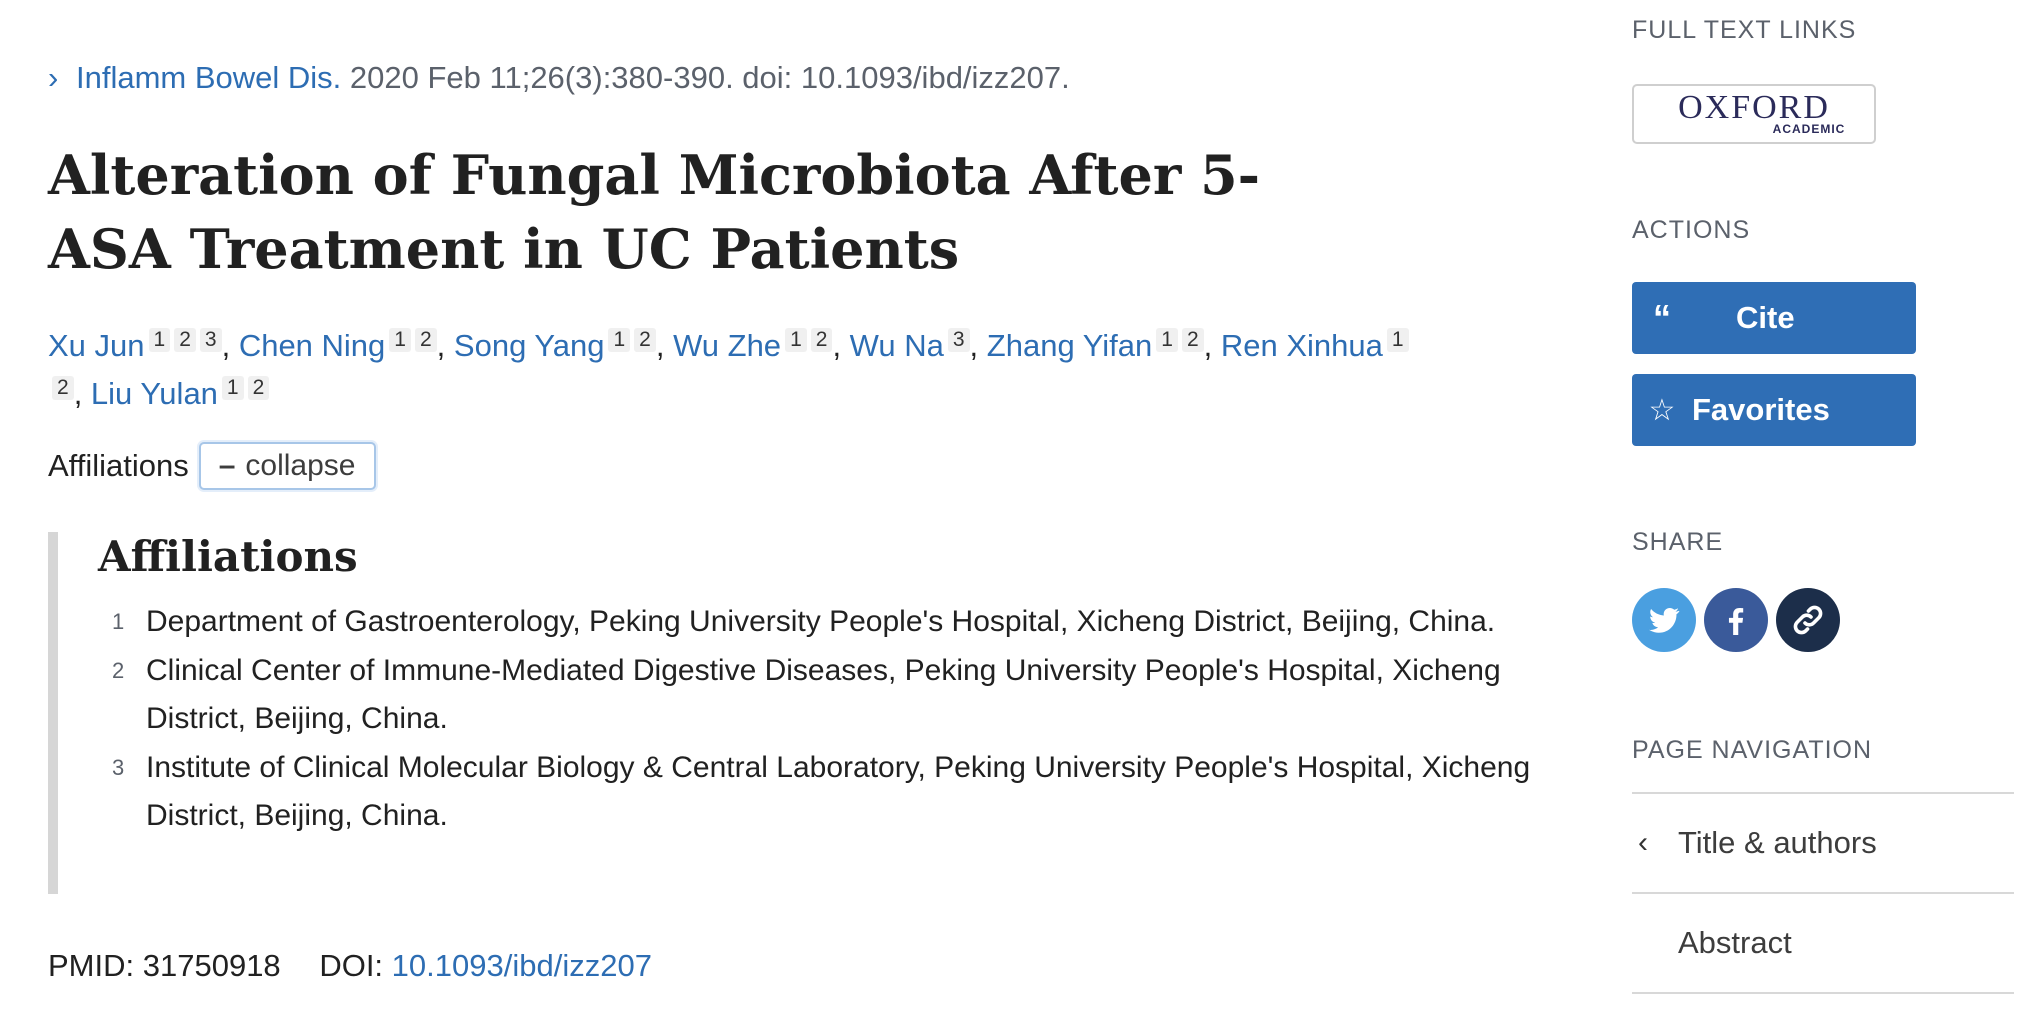  What do you see at coordinates (154, 393) in the screenshot?
I see `author-link: Liu Yulan` at bounding box center [154, 393].